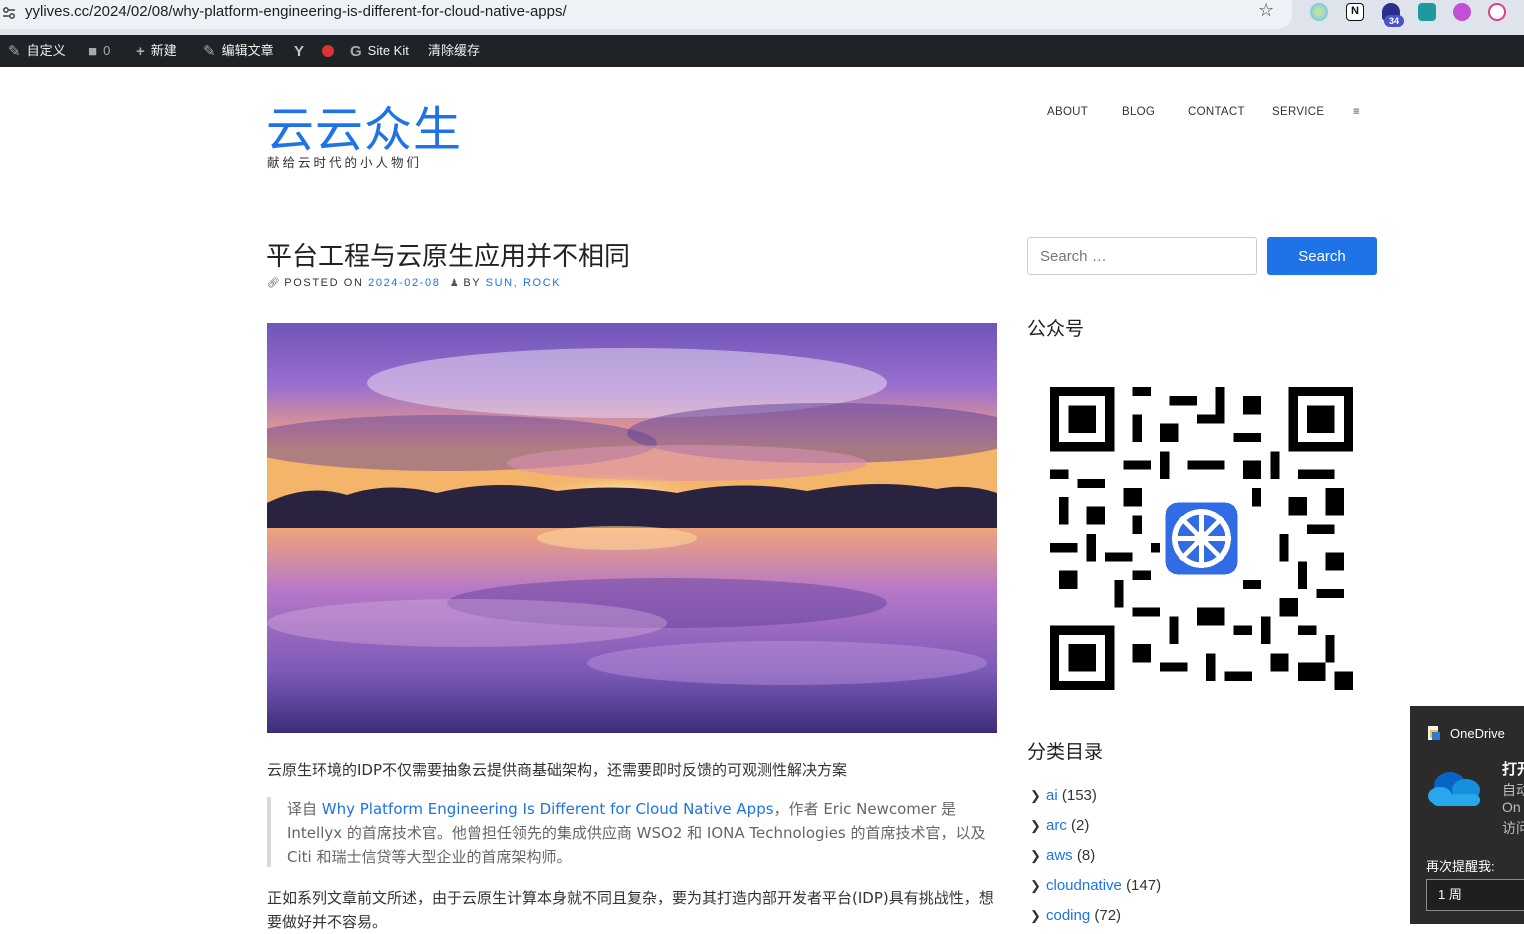 Image resolution: width=1524 pixels, height=934 pixels. I want to click on site-settings-icon, so click(9, 13).